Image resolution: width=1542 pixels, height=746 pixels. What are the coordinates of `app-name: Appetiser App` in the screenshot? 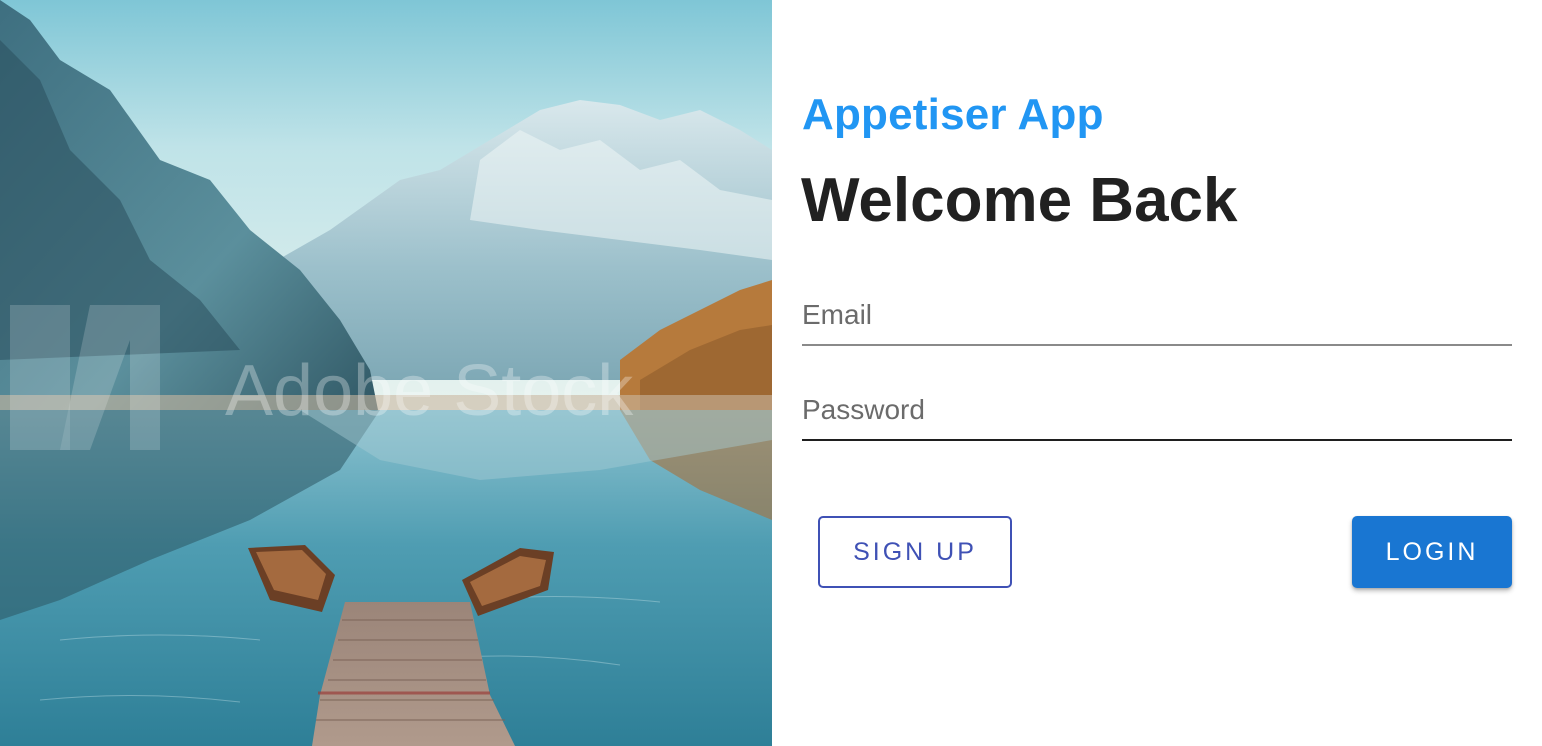 It's located at (953, 114).